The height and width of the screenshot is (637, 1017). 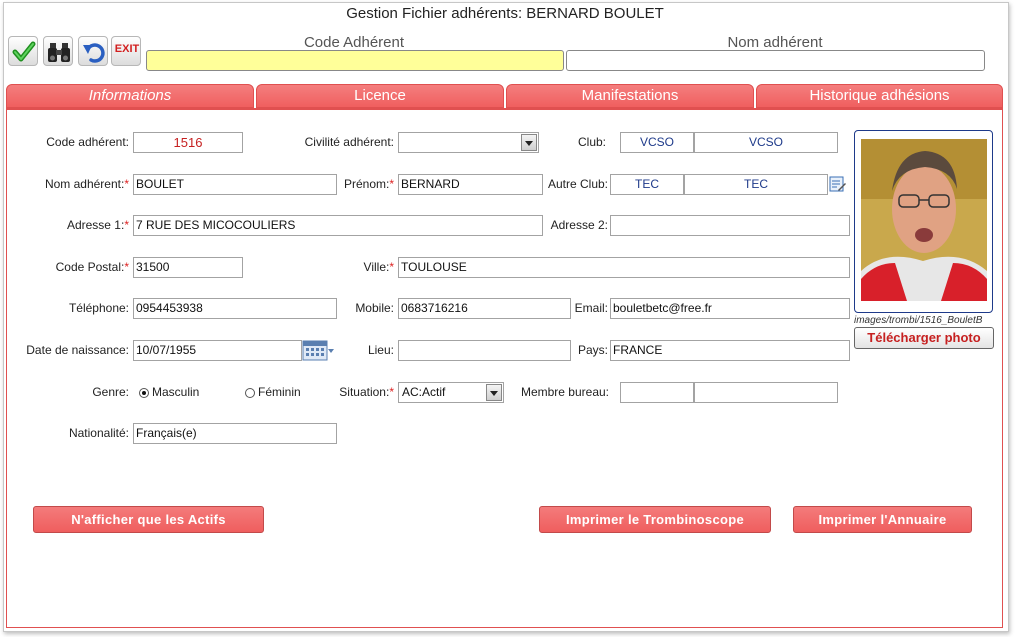 I want to click on search-button, so click(x=58, y=51).